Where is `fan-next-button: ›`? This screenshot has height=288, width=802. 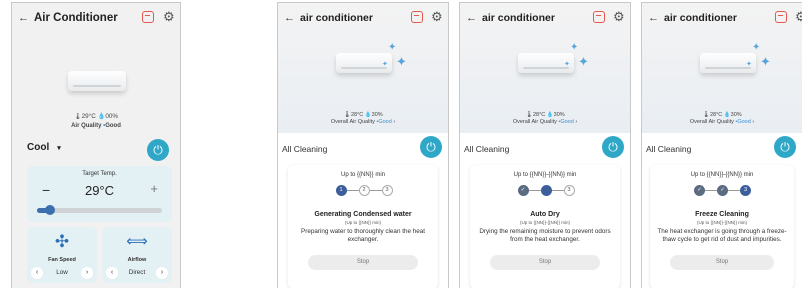
fan-next-button: › is located at coordinates (87, 273).